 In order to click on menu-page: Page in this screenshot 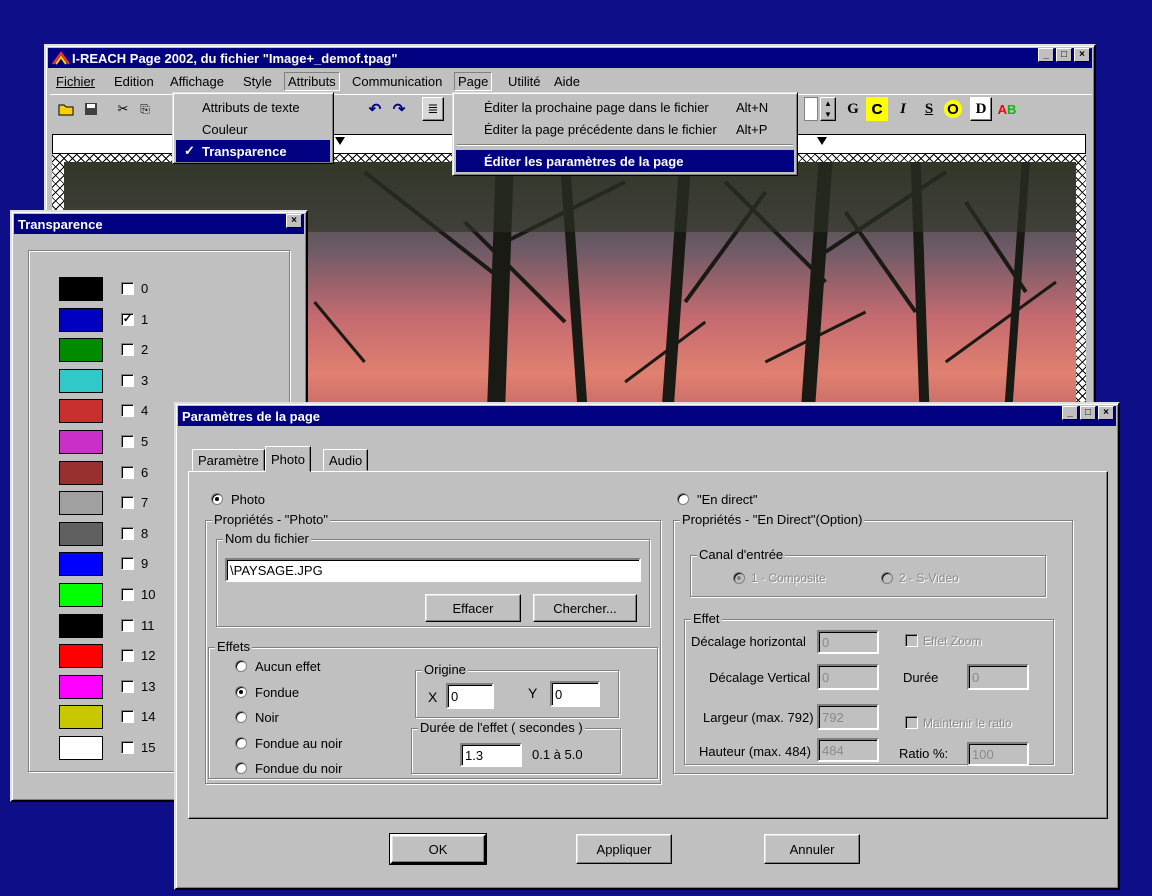, I will do `click(473, 81)`.